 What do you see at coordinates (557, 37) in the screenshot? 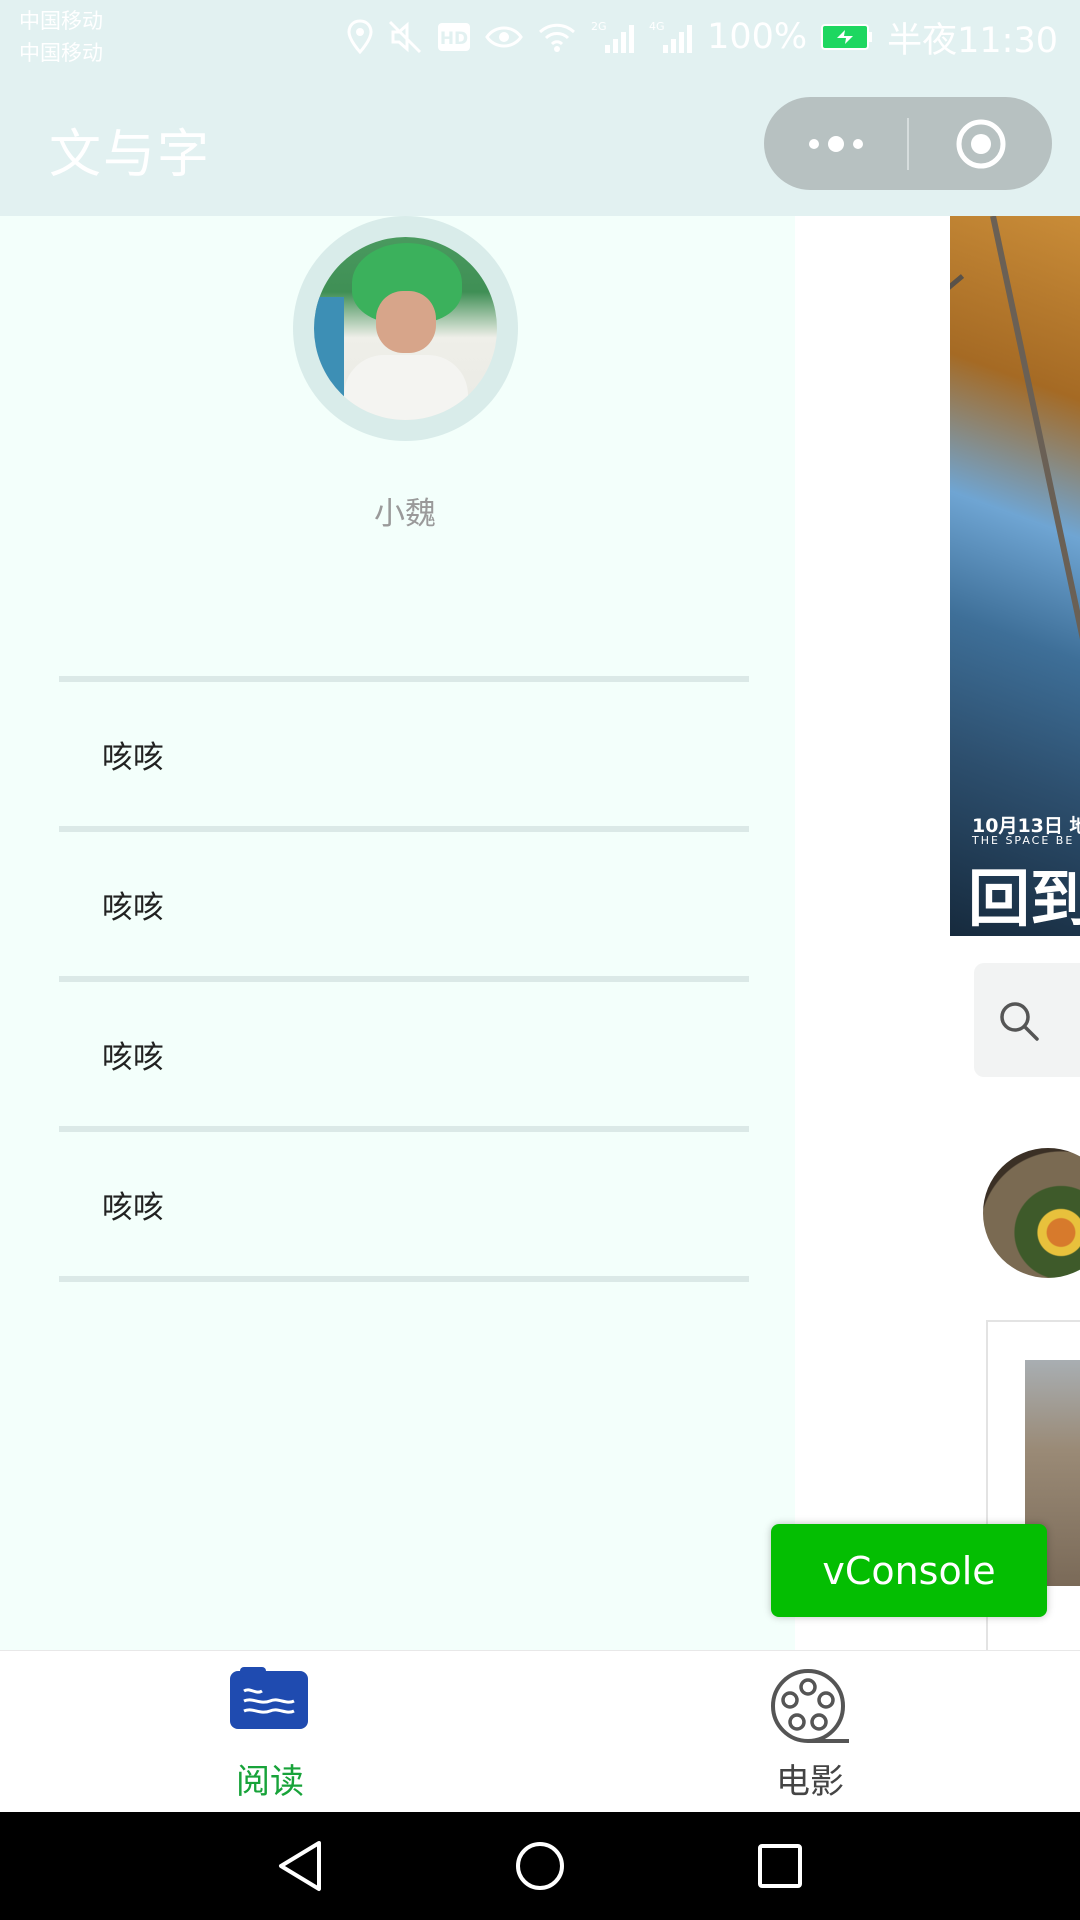
I see `wifi-icon` at bounding box center [557, 37].